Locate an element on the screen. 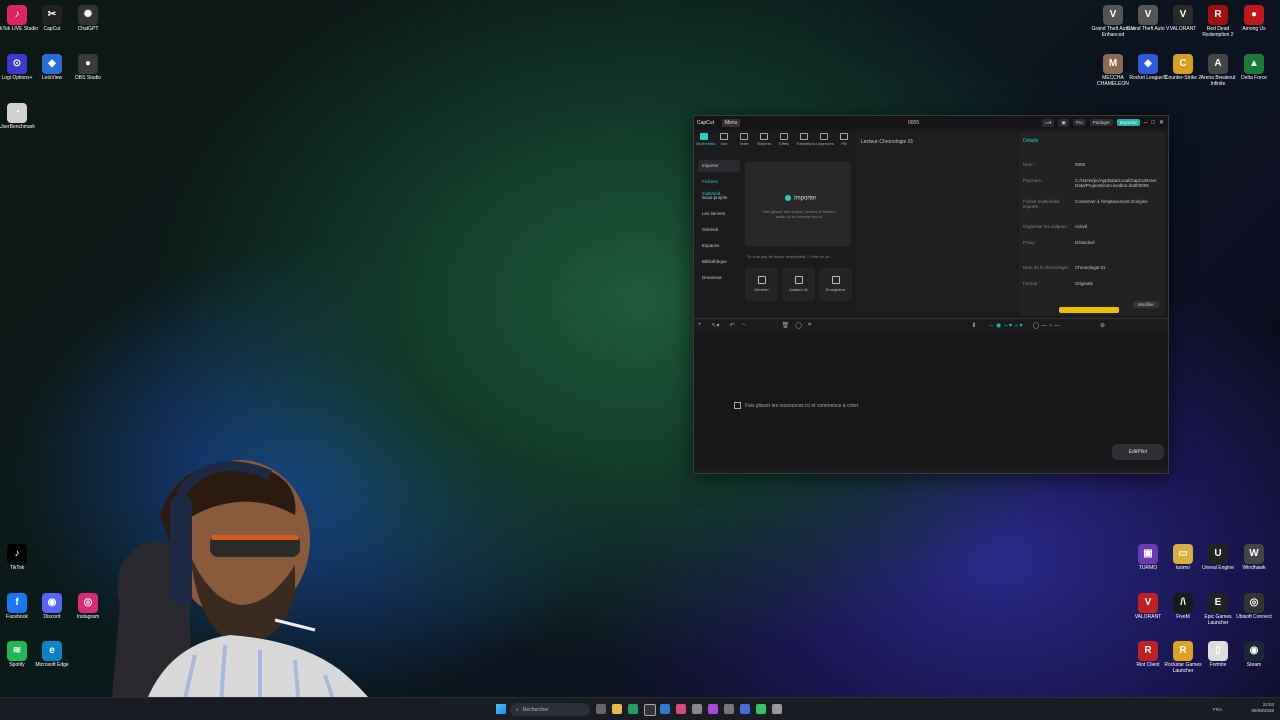 The width and height of the screenshot is (1280, 720). desktop-icon: ✺ ChatGPT is located at coordinates (88, 19).